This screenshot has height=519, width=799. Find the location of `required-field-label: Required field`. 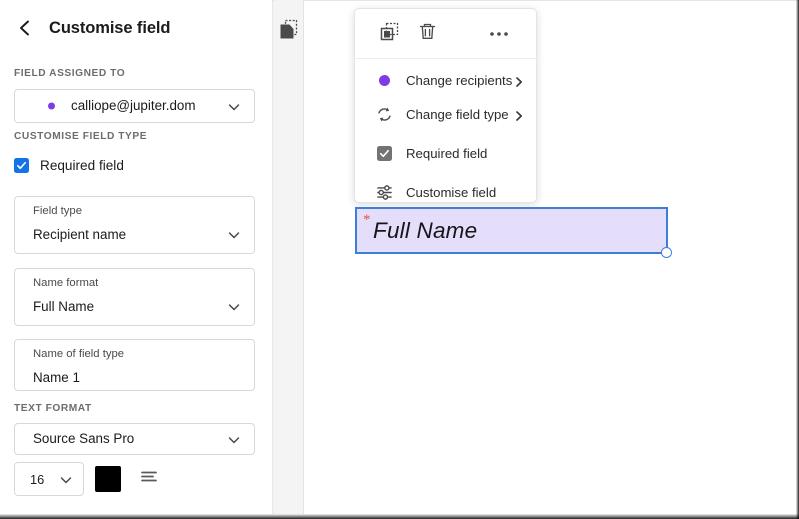

required-field-label: Required field is located at coordinates (82, 165).